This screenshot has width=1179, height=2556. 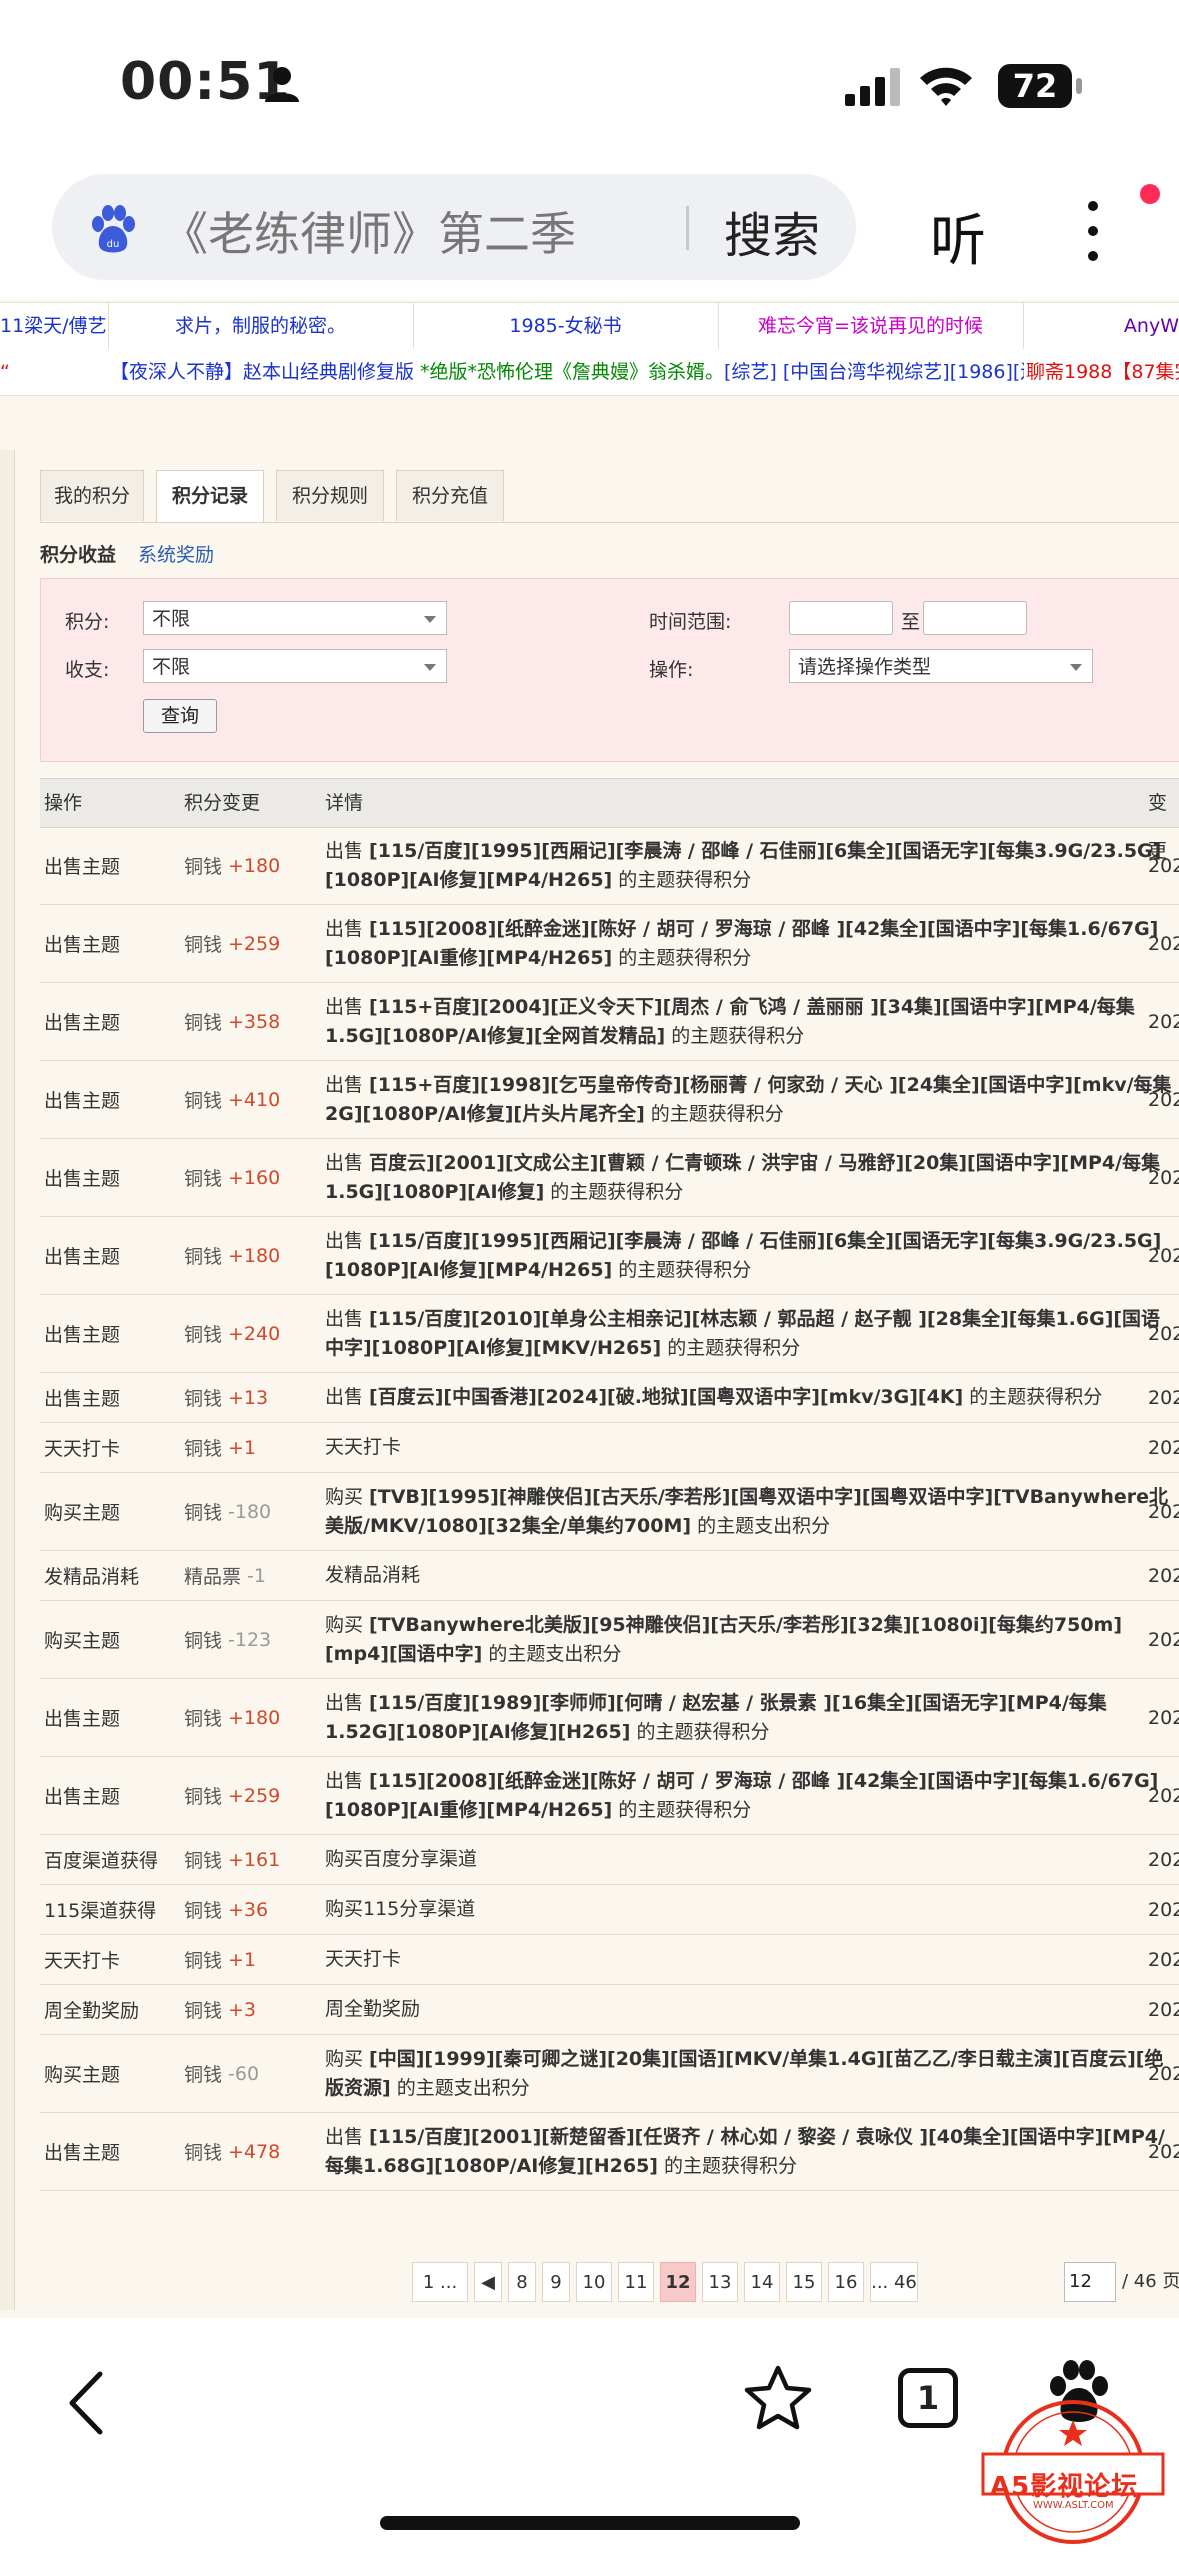 What do you see at coordinates (87, 670) in the screenshot?
I see `inout-filter-label: 收支:` at bounding box center [87, 670].